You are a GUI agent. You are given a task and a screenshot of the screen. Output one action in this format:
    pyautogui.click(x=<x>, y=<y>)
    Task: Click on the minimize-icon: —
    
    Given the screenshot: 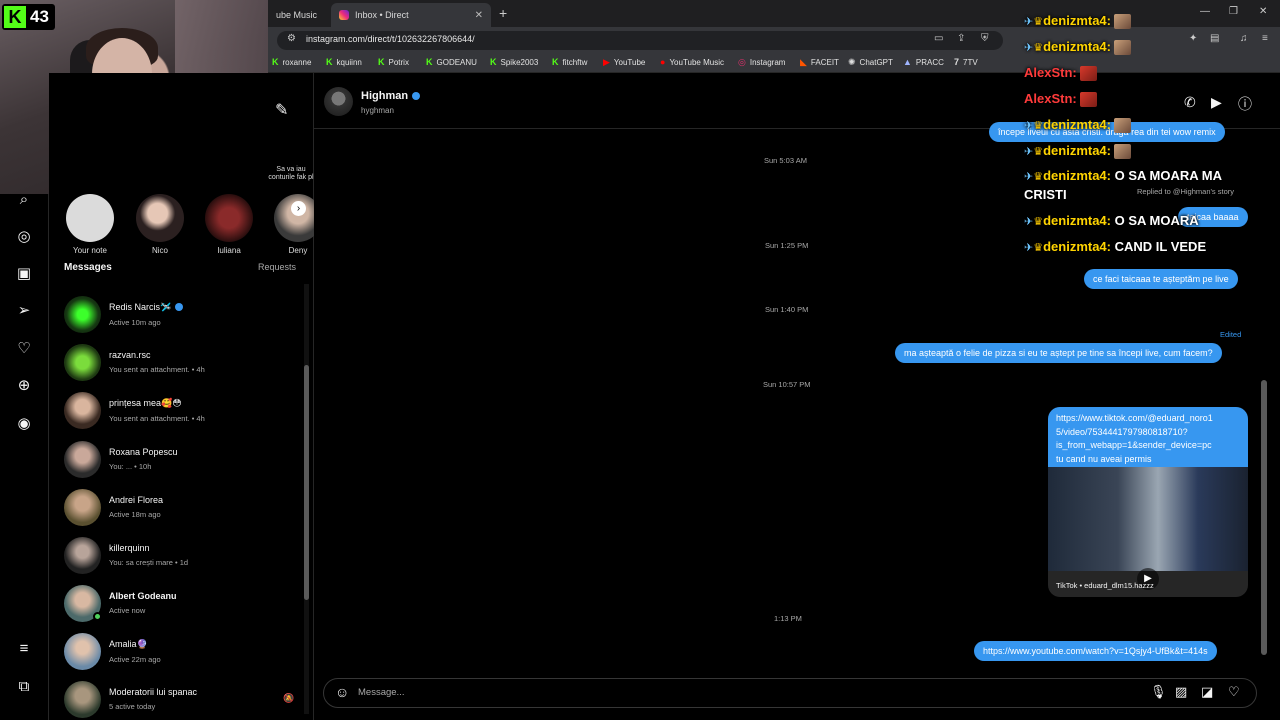 What is the action you would take?
    pyautogui.click(x=1205, y=11)
    